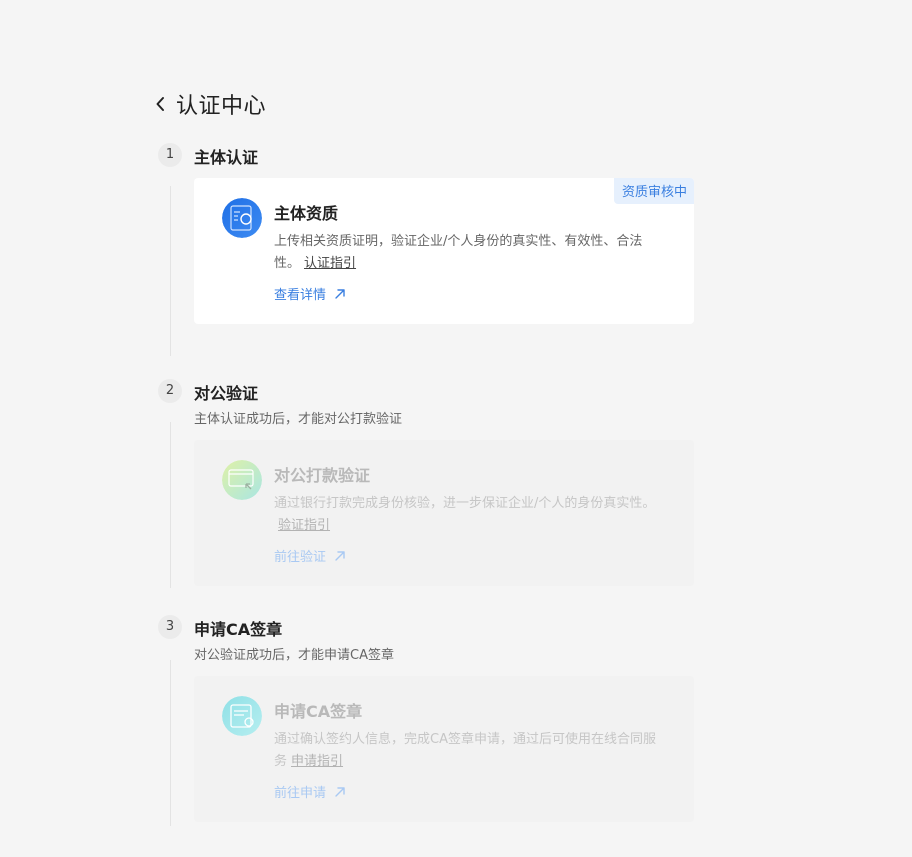 Image resolution: width=912 pixels, height=857 pixels. I want to click on page-title: 认证中心, so click(221, 106).